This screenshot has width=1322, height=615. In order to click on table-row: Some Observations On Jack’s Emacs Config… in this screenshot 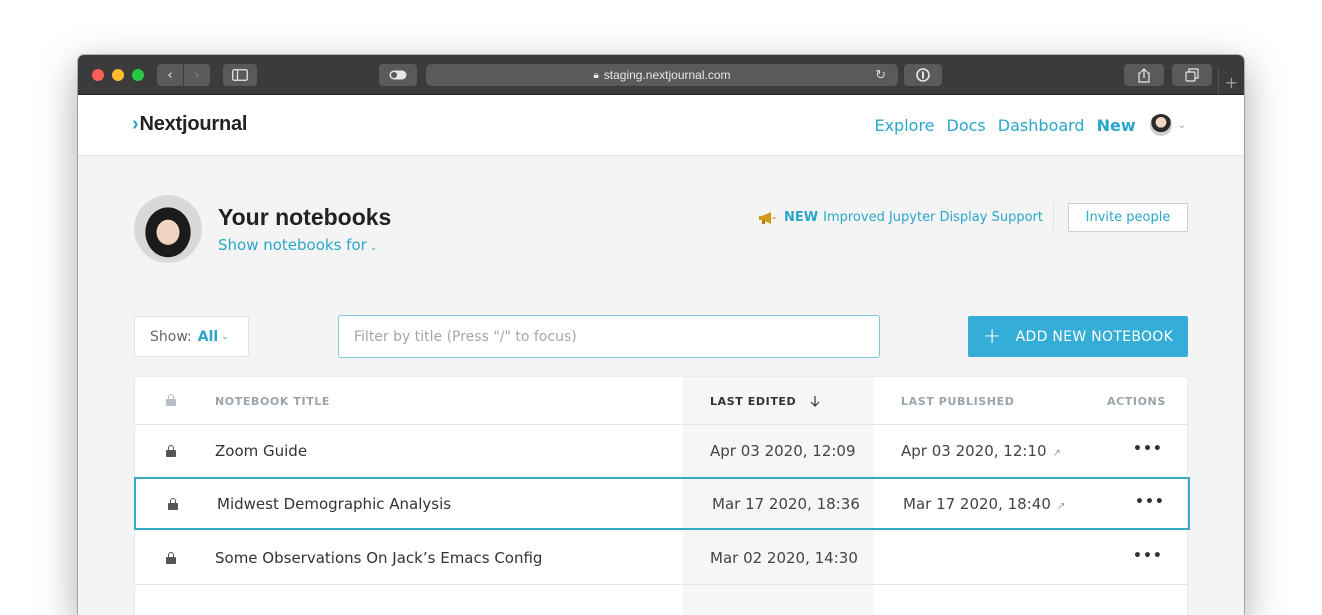, I will do `click(662, 558)`.